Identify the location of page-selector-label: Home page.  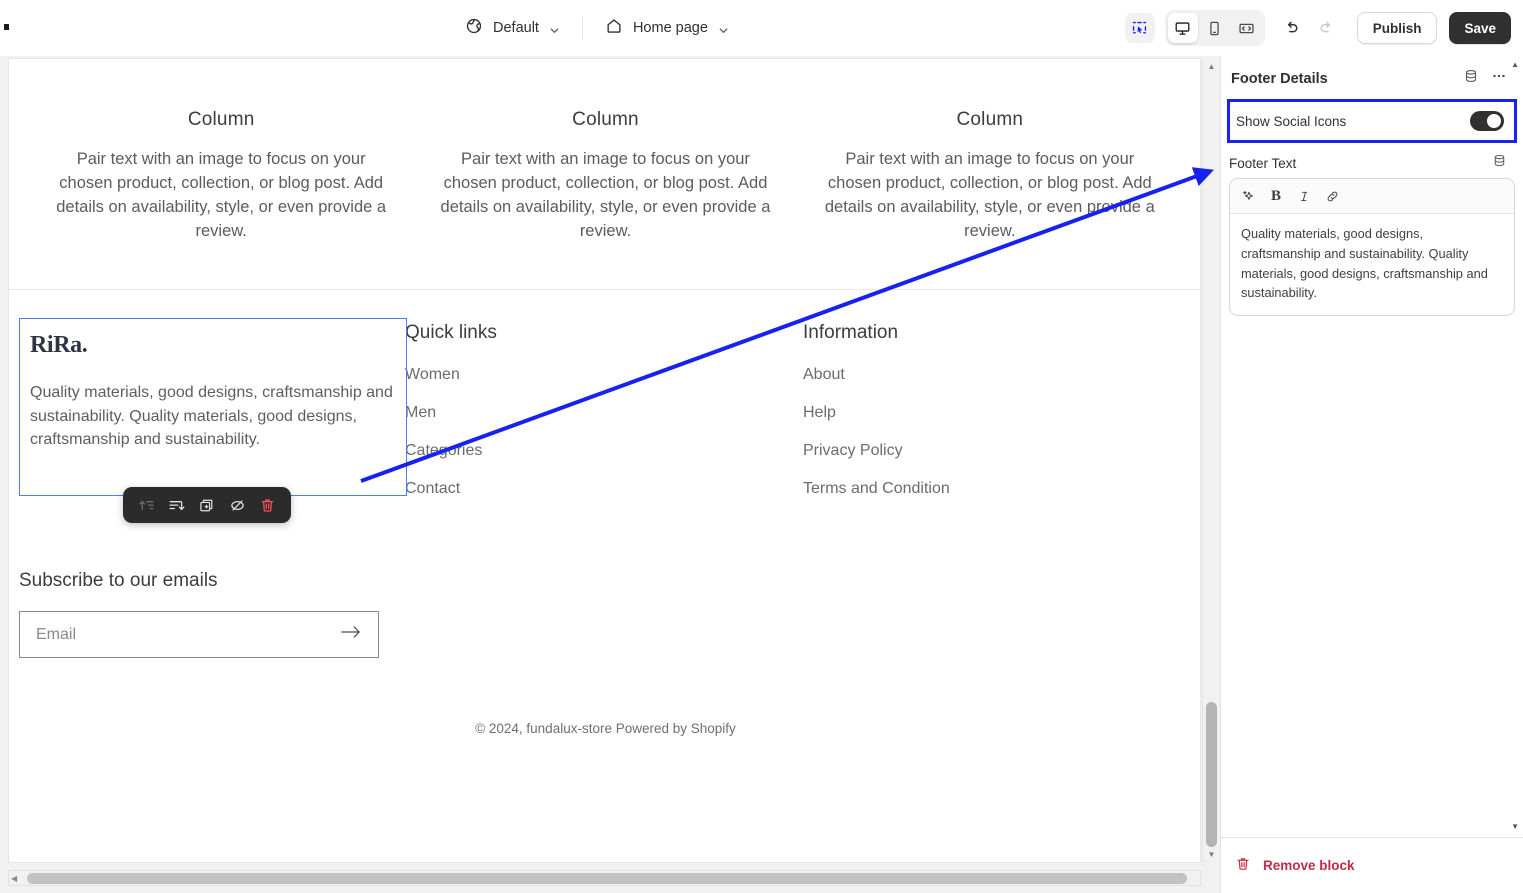
(670, 28).